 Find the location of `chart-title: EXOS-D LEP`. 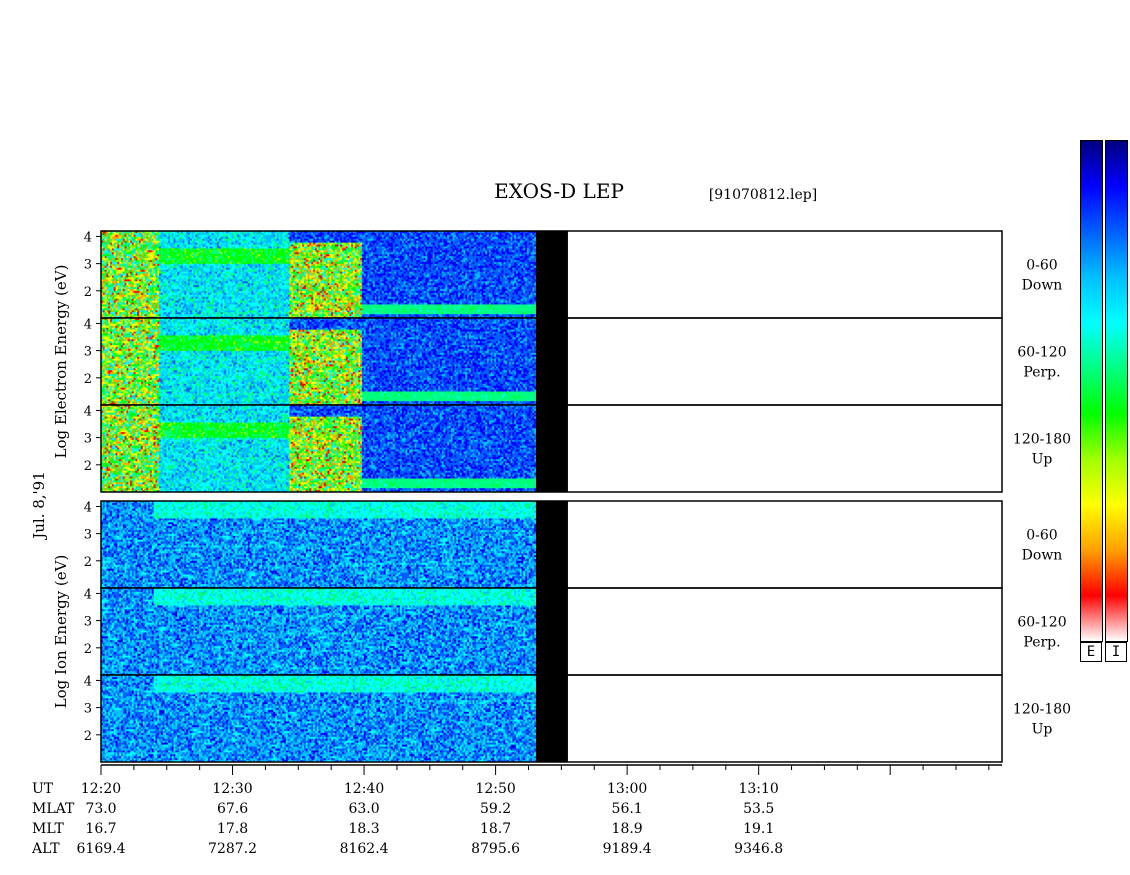

chart-title: EXOS-D LEP is located at coordinates (559, 191).